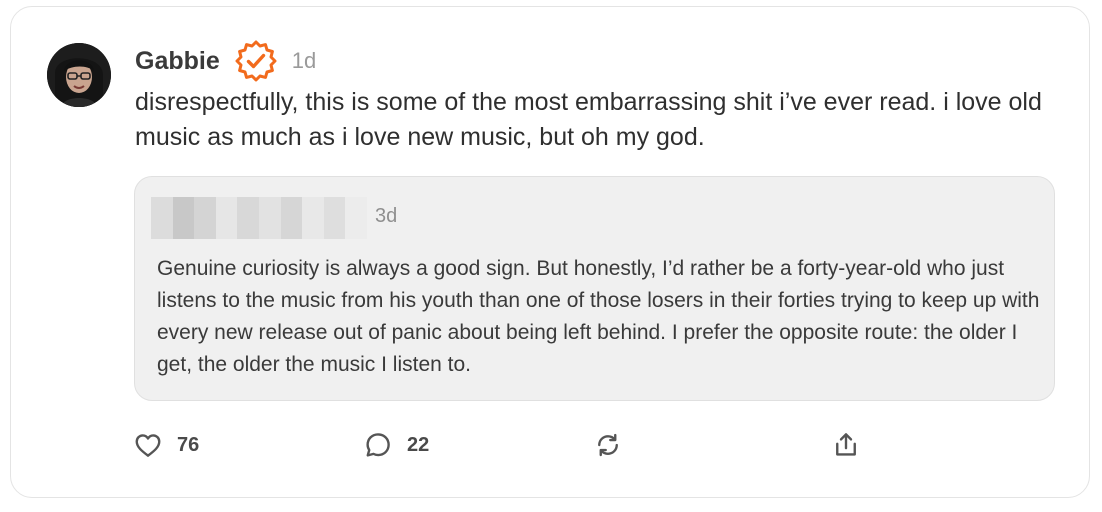 The image size is (1102, 512). What do you see at coordinates (177, 61) in the screenshot?
I see `author-name: Gabbie` at bounding box center [177, 61].